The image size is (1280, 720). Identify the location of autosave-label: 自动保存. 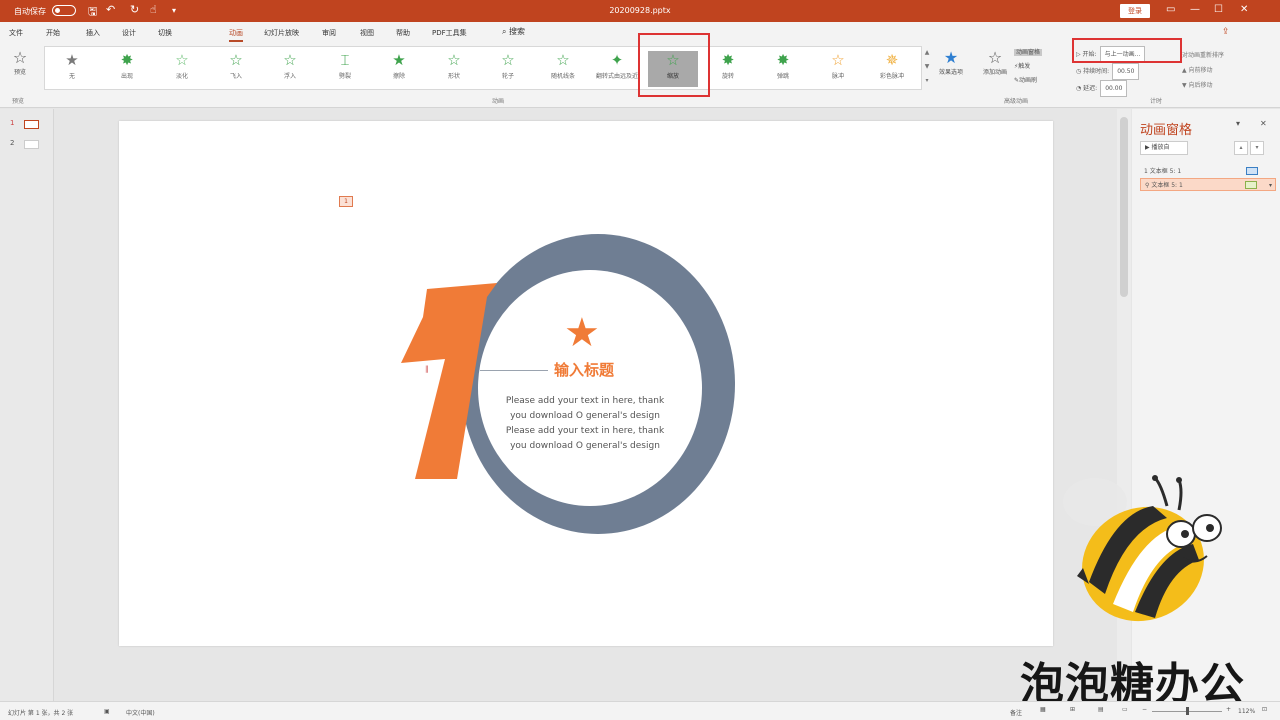
(30, 11).